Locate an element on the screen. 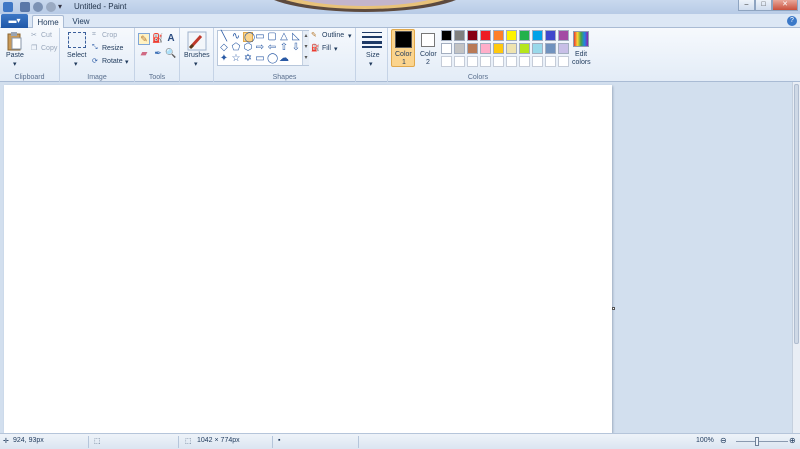 The height and width of the screenshot is (449, 800). color1-swatch is located at coordinates (403, 39).